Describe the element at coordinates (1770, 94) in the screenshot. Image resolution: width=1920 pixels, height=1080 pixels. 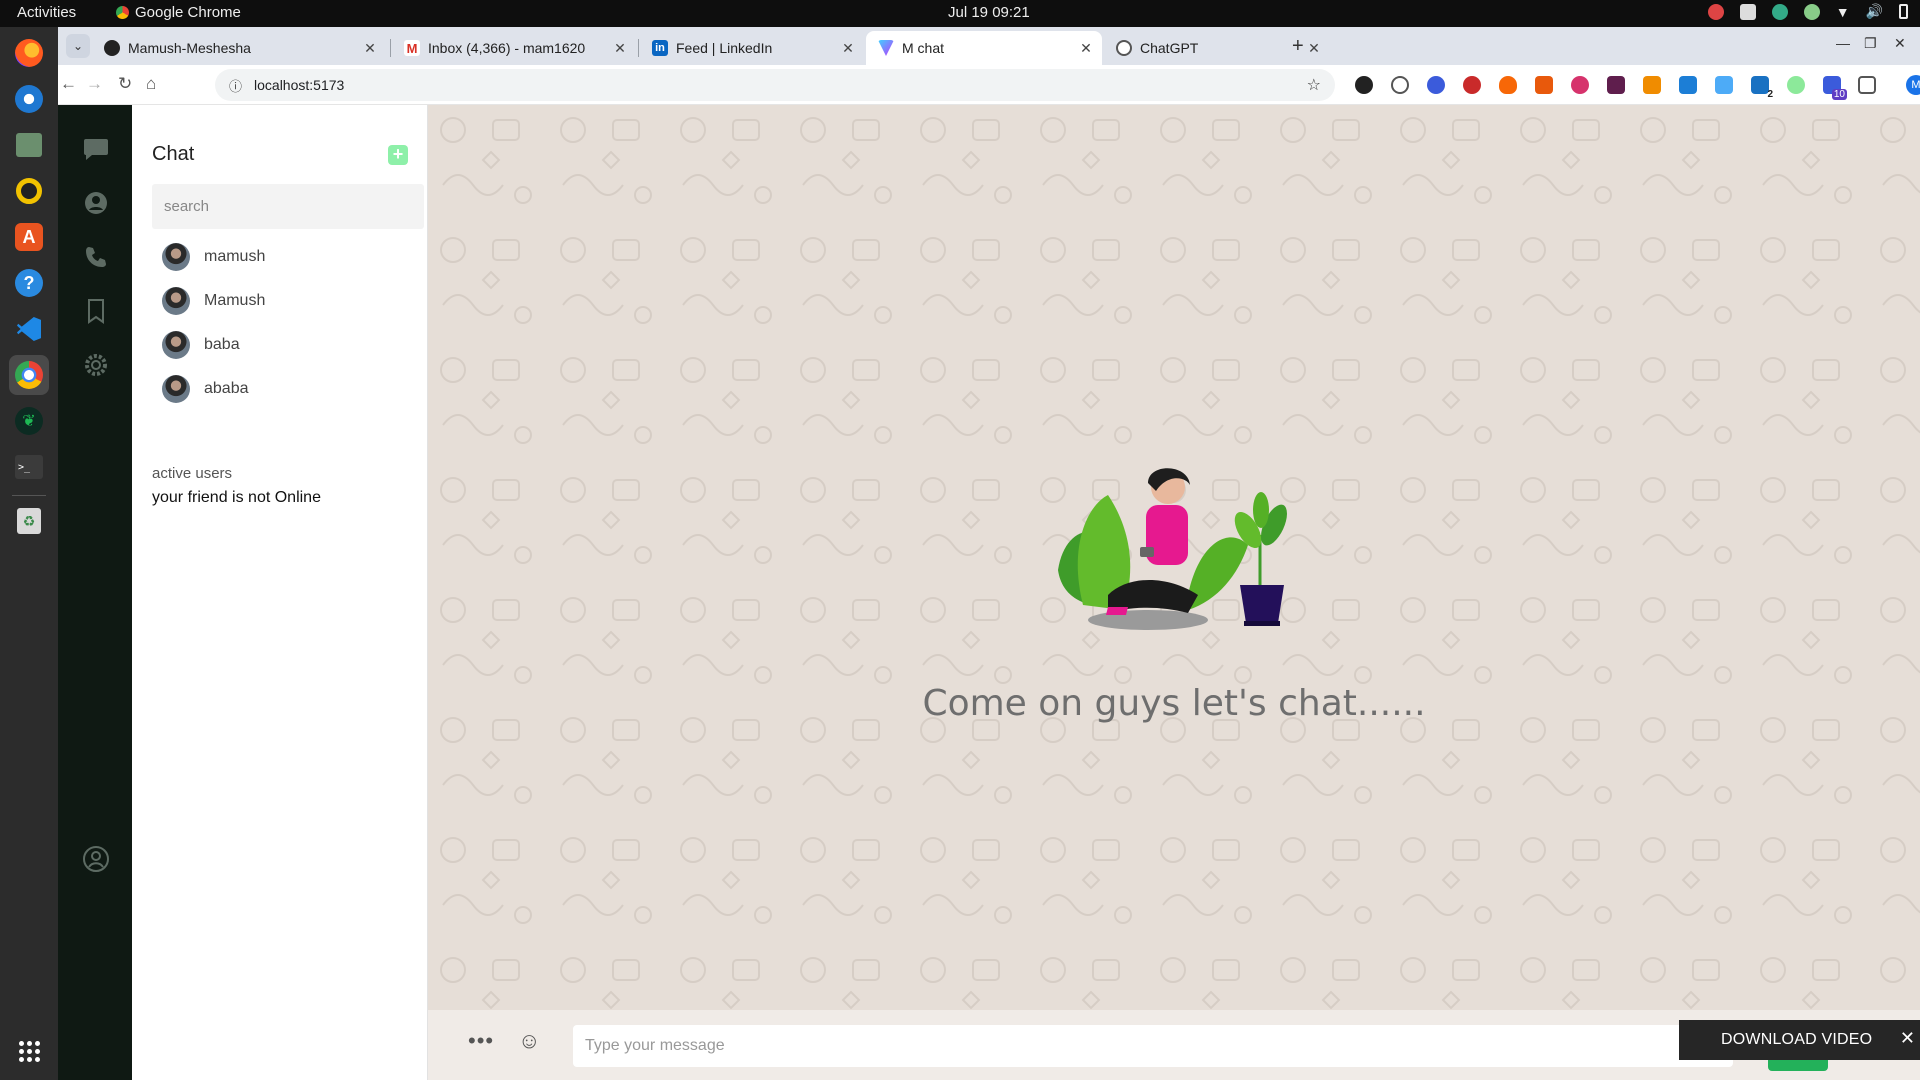
I see `extension-badge: 2` at that location.